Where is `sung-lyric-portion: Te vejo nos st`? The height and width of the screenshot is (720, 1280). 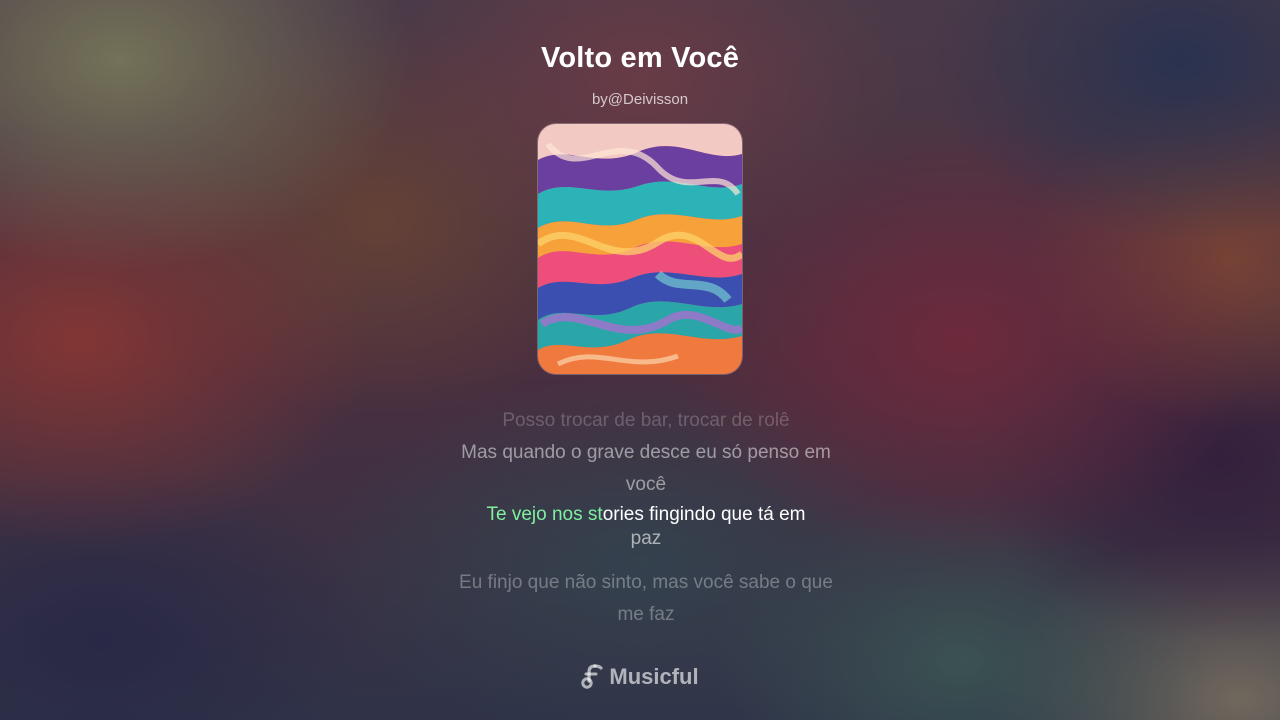
sung-lyric-portion: Te vejo nos st is located at coordinates (544, 514).